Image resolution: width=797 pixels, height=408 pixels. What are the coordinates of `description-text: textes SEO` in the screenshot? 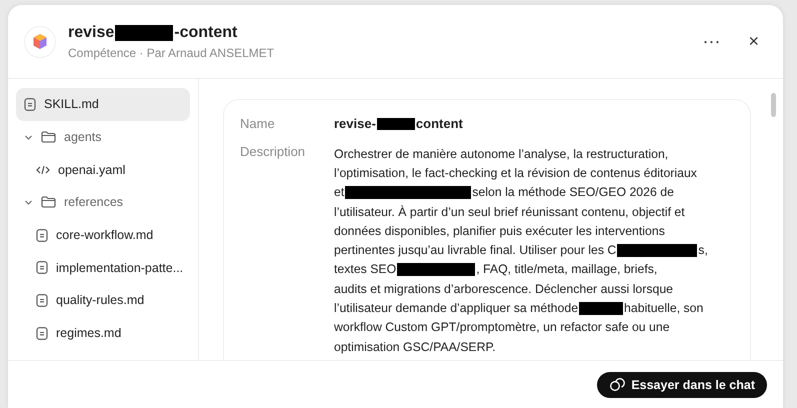 It's located at (365, 269).